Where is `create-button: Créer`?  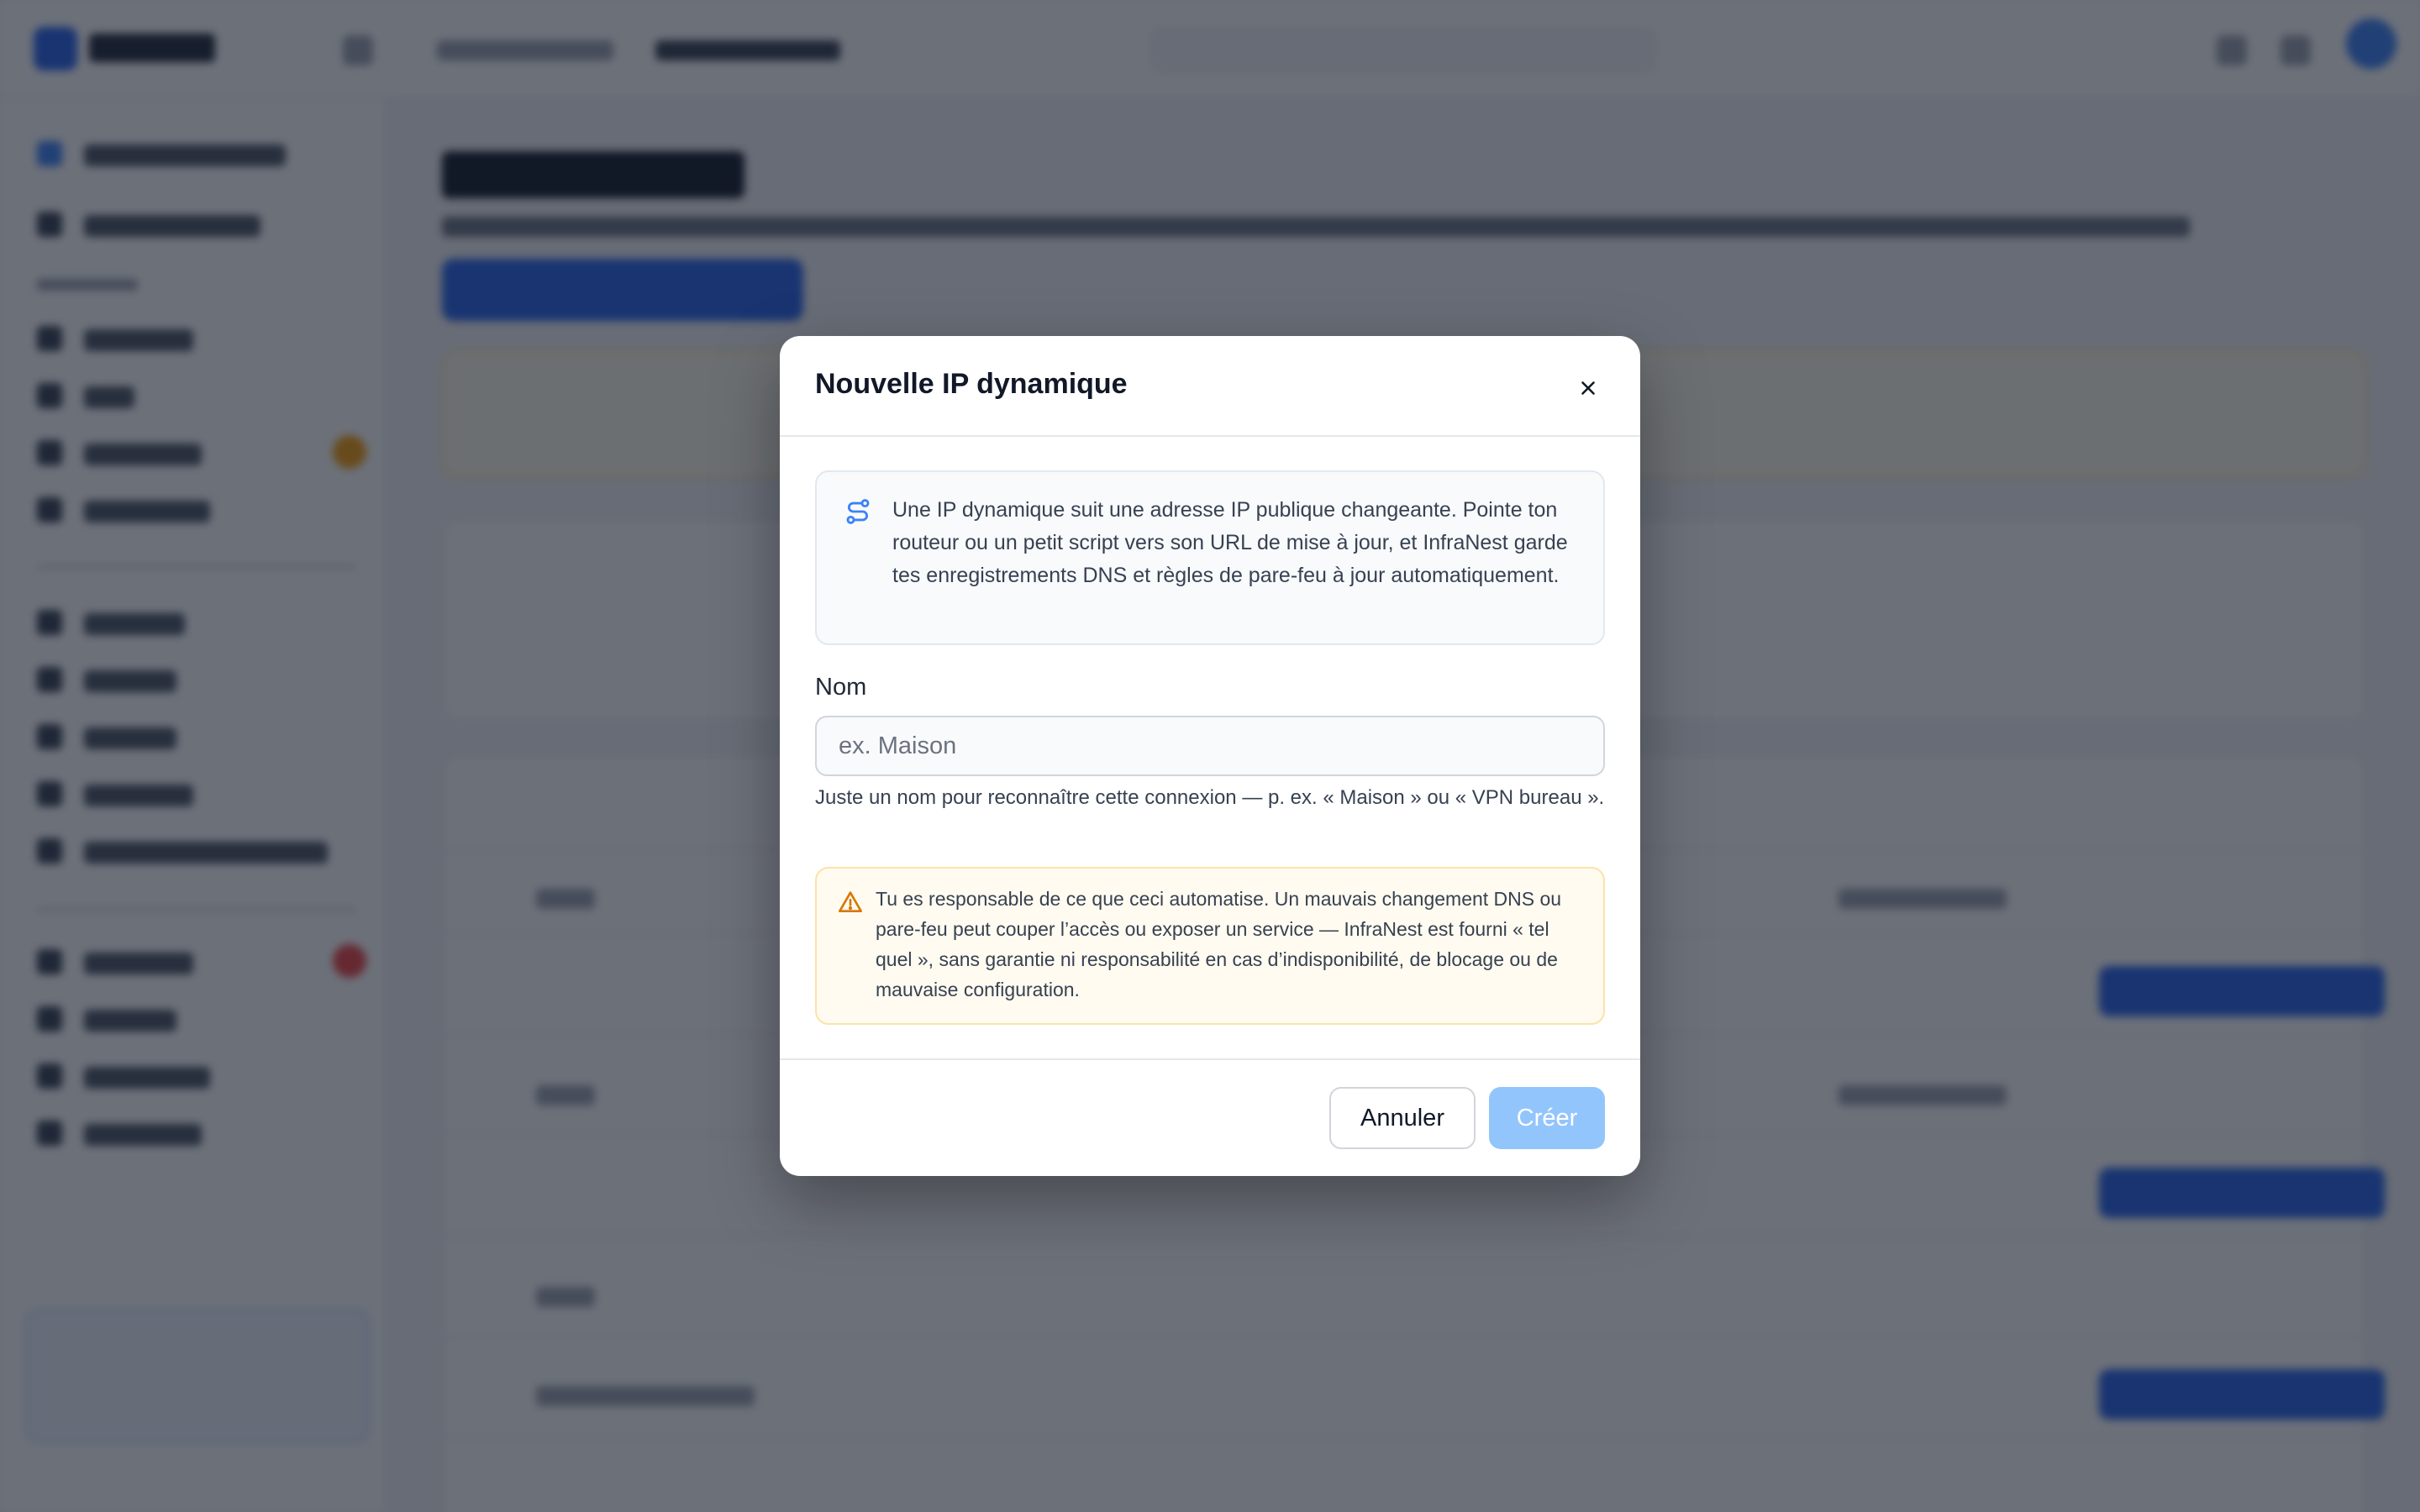 create-button: Créer is located at coordinates (1547, 1118).